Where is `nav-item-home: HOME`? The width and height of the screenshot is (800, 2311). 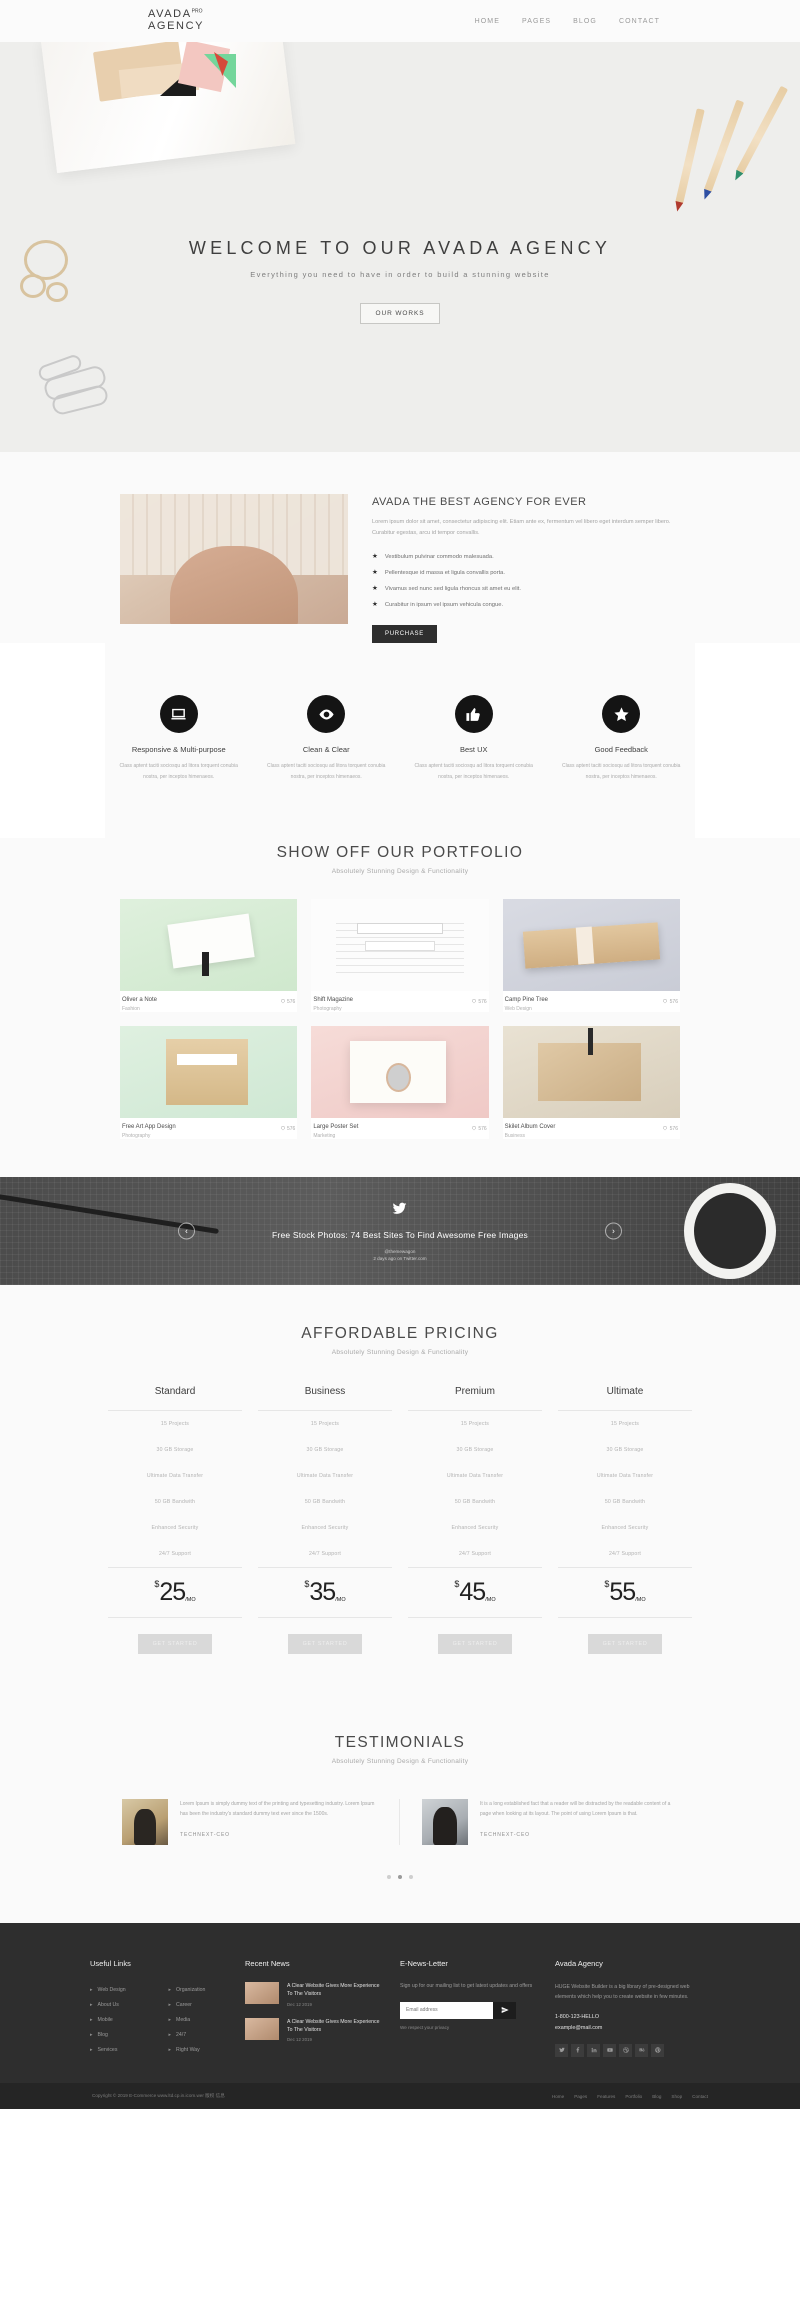 nav-item-home: HOME is located at coordinates (487, 21).